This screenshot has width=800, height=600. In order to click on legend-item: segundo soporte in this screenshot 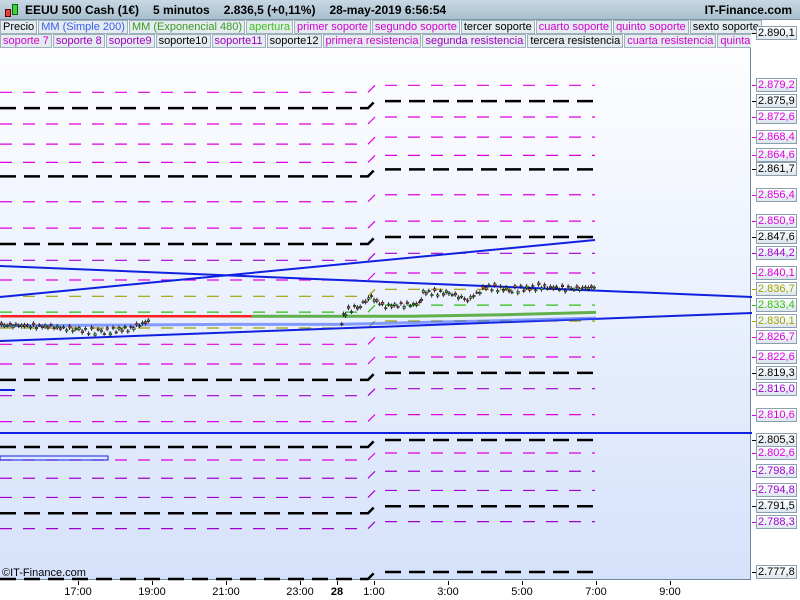, I will do `click(415, 27)`.